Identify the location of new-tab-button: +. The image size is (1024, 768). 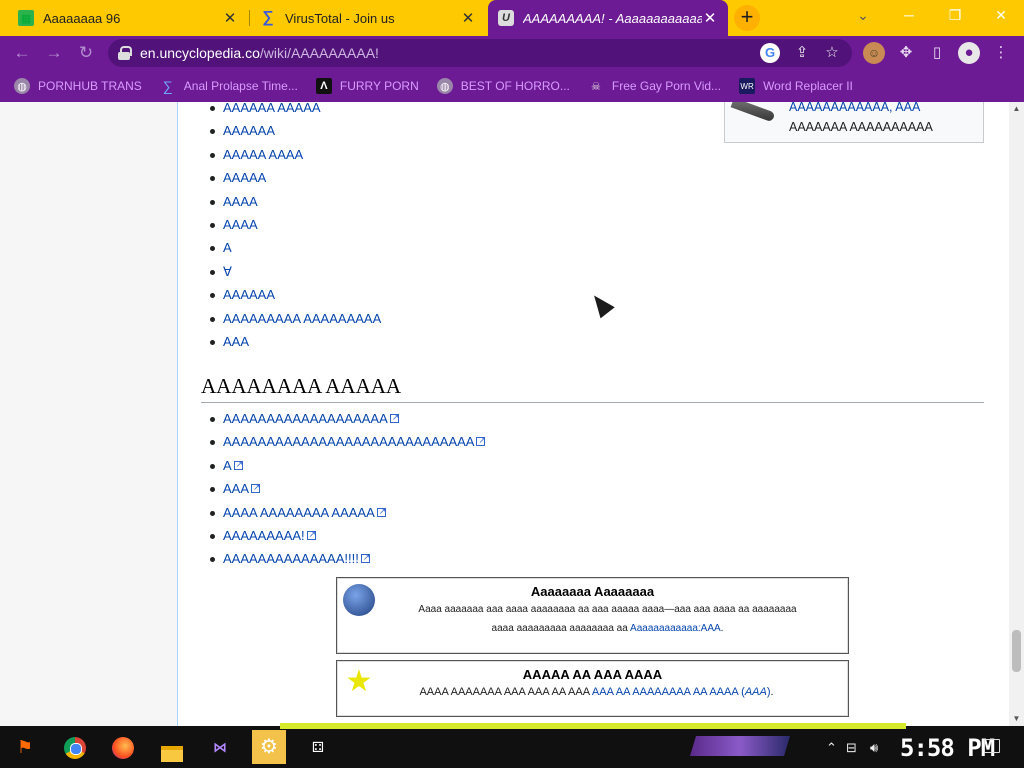
(747, 18).